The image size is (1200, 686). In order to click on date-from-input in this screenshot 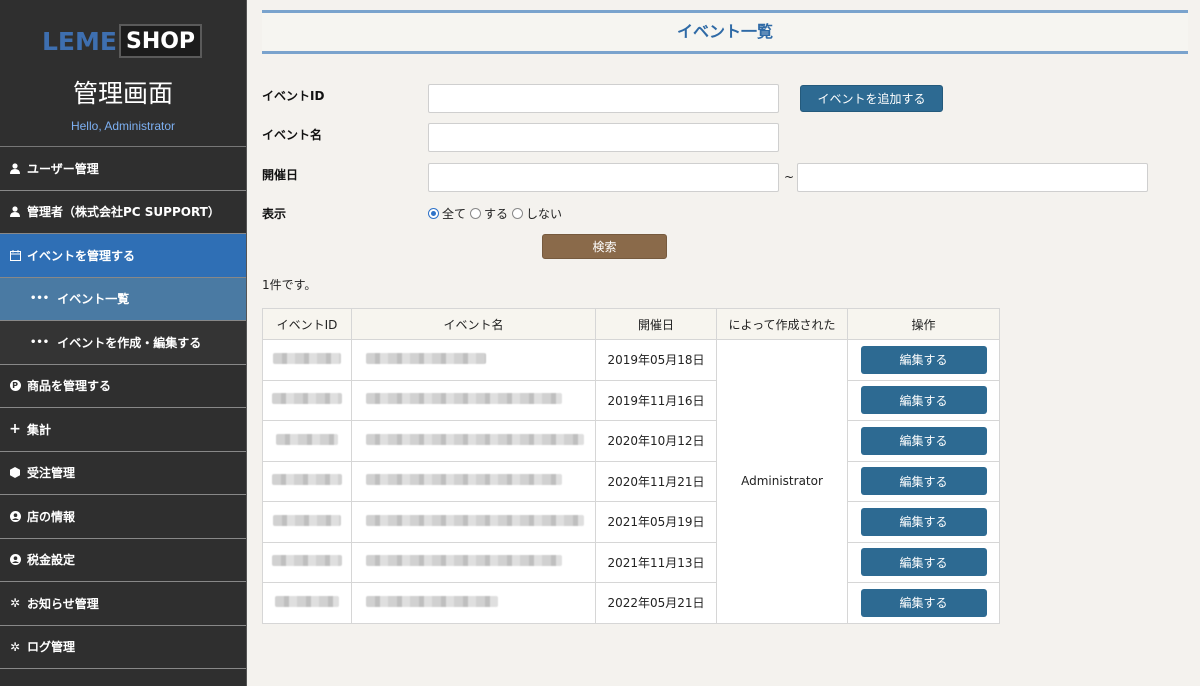, I will do `click(603, 177)`.